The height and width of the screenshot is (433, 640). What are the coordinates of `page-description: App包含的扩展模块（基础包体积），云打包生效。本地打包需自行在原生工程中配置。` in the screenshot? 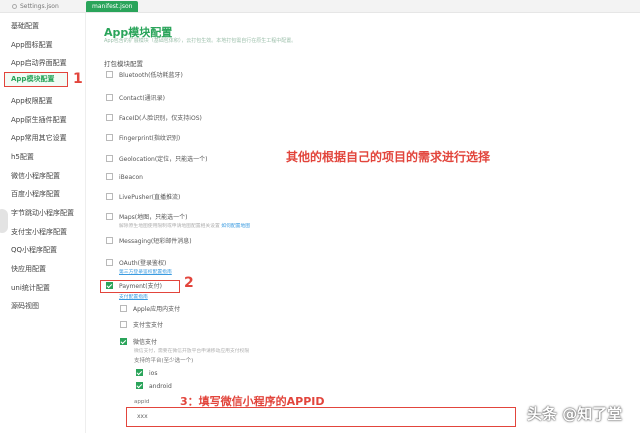 It's located at (200, 41).